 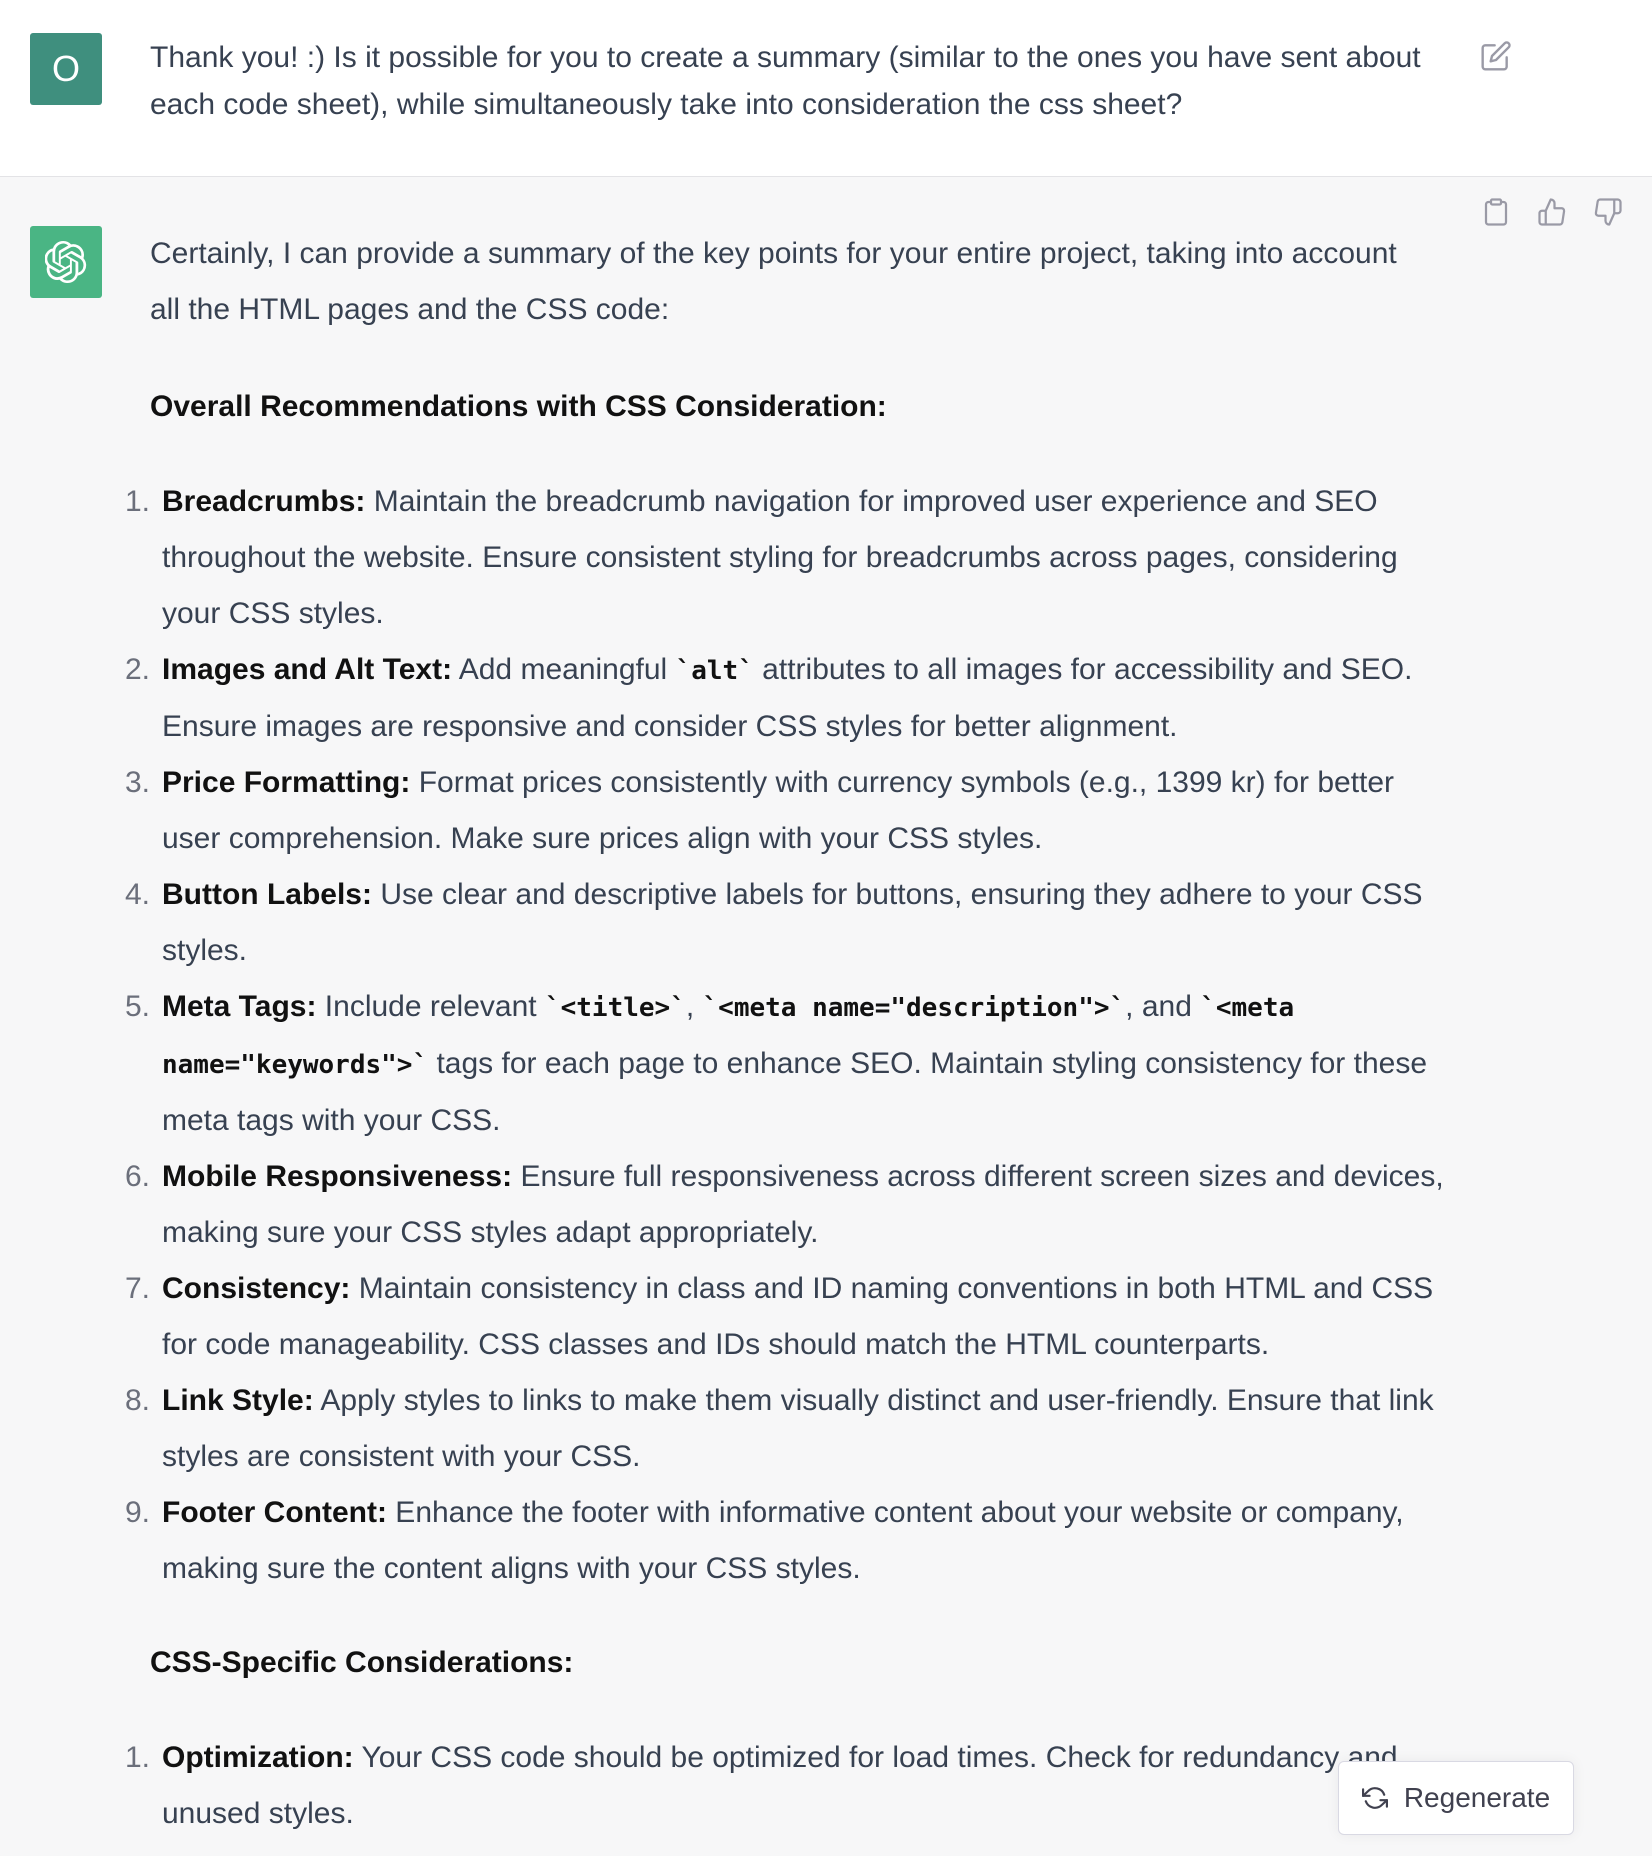 What do you see at coordinates (137, 1512) in the screenshot?
I see `list-number: 9.` at bounding box center [137, 1512].